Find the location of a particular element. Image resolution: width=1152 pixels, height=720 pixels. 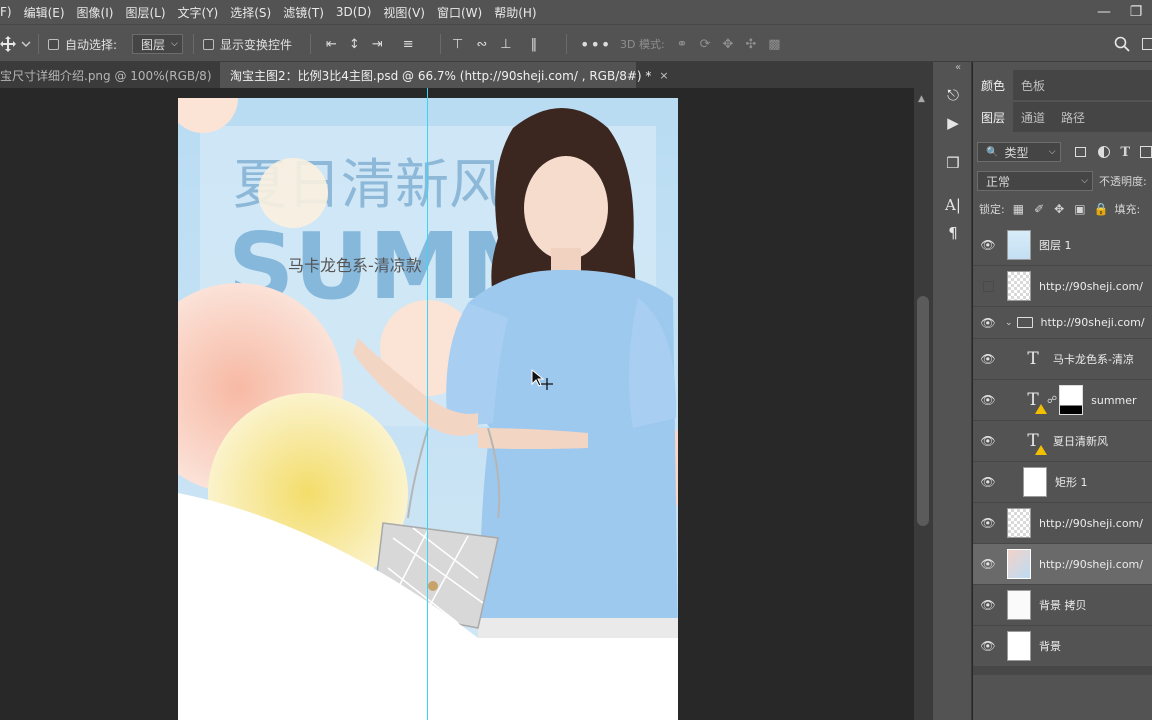

paragraph-icon: ¶ is located at coordinates (953, 233).